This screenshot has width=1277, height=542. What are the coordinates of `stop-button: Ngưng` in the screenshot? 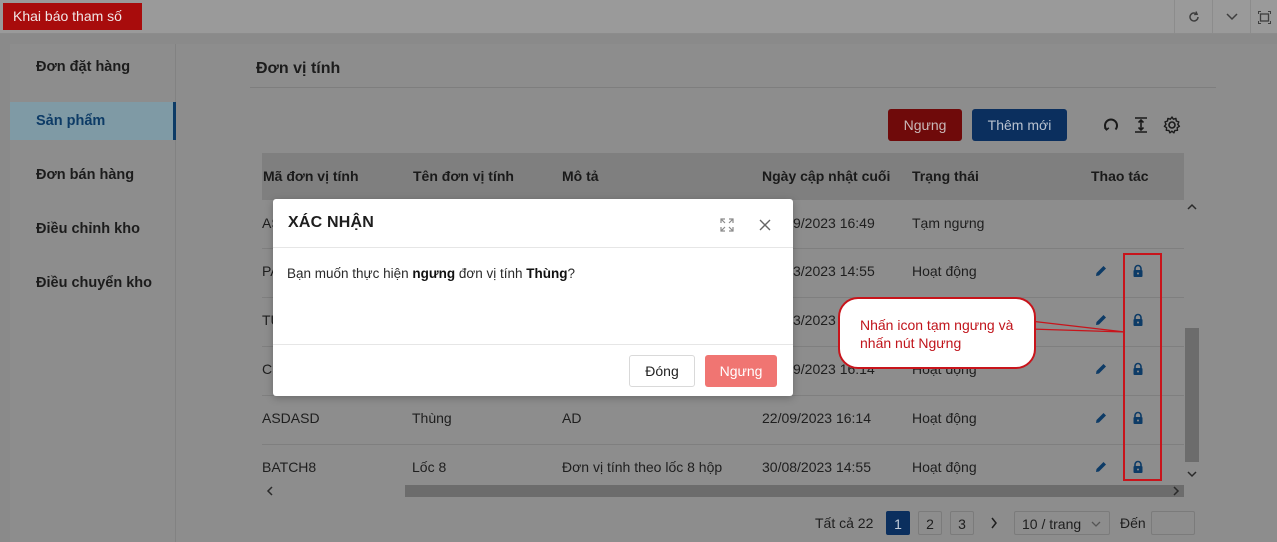 It's located at (925, 125).